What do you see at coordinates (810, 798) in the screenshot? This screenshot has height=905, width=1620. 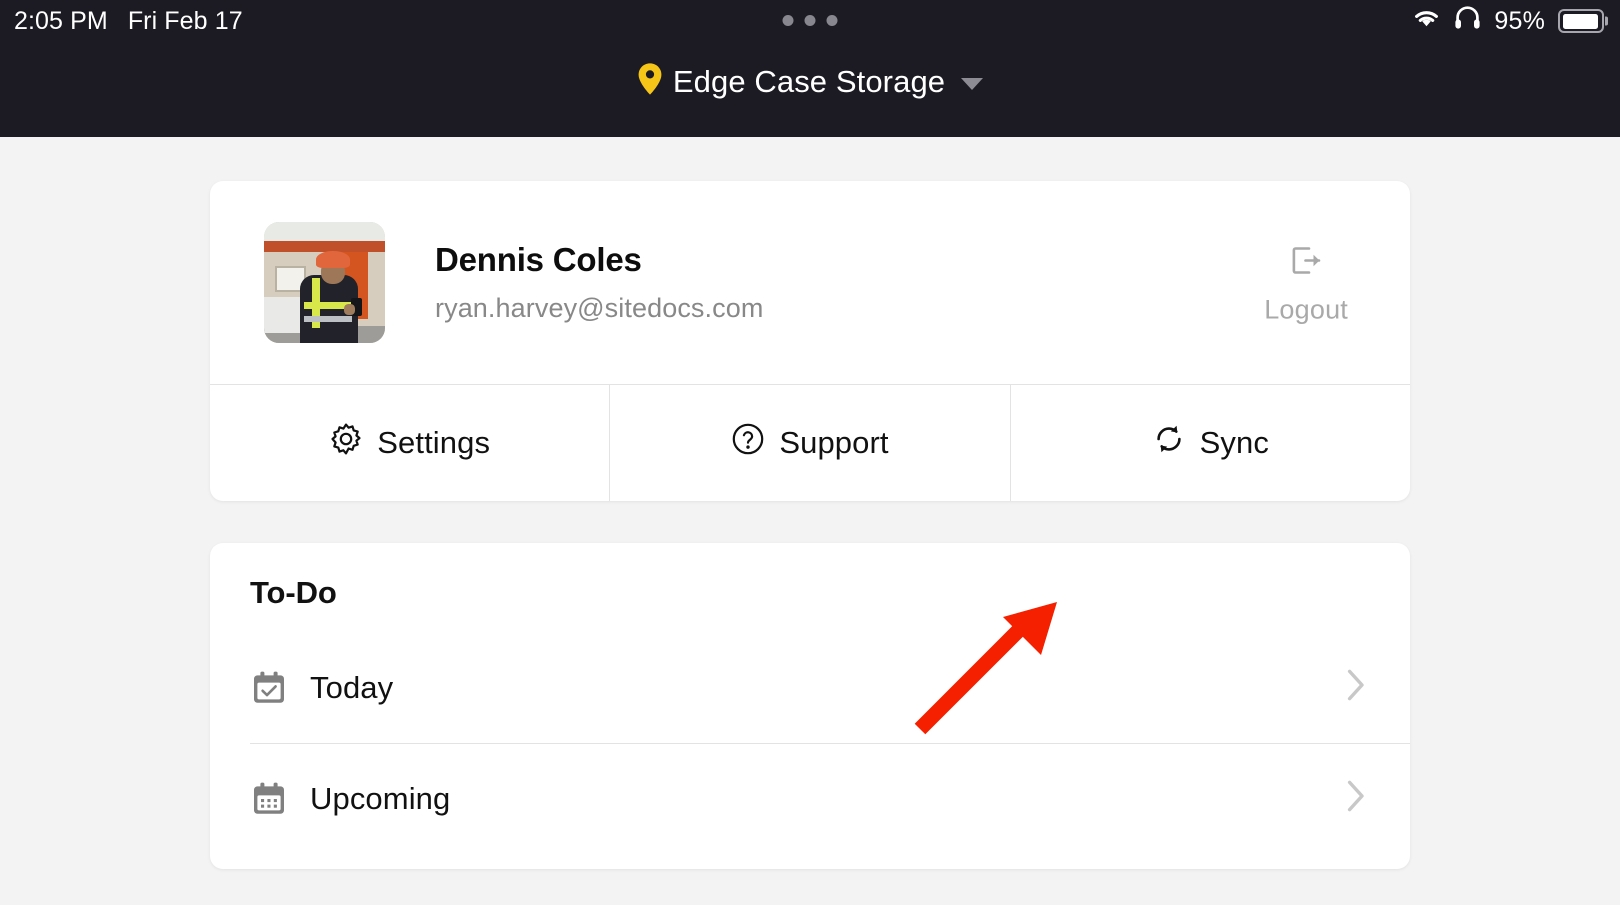 I see `todo-item-upcoming: Upcoming` at bounding box center [810, 798].